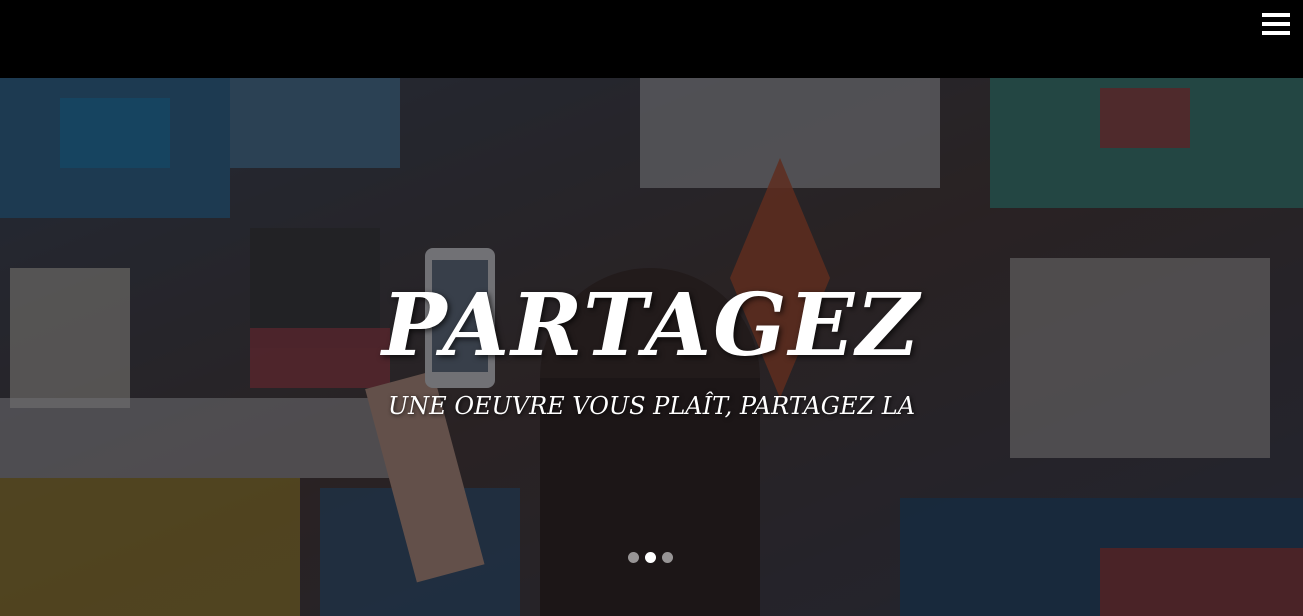 This screenshot has height=616, width=1303. What do you see at coordinates (651, 325) in the screenshot?
I see `slide-title: PARTAGEZ` at bounding box center [651, 325].